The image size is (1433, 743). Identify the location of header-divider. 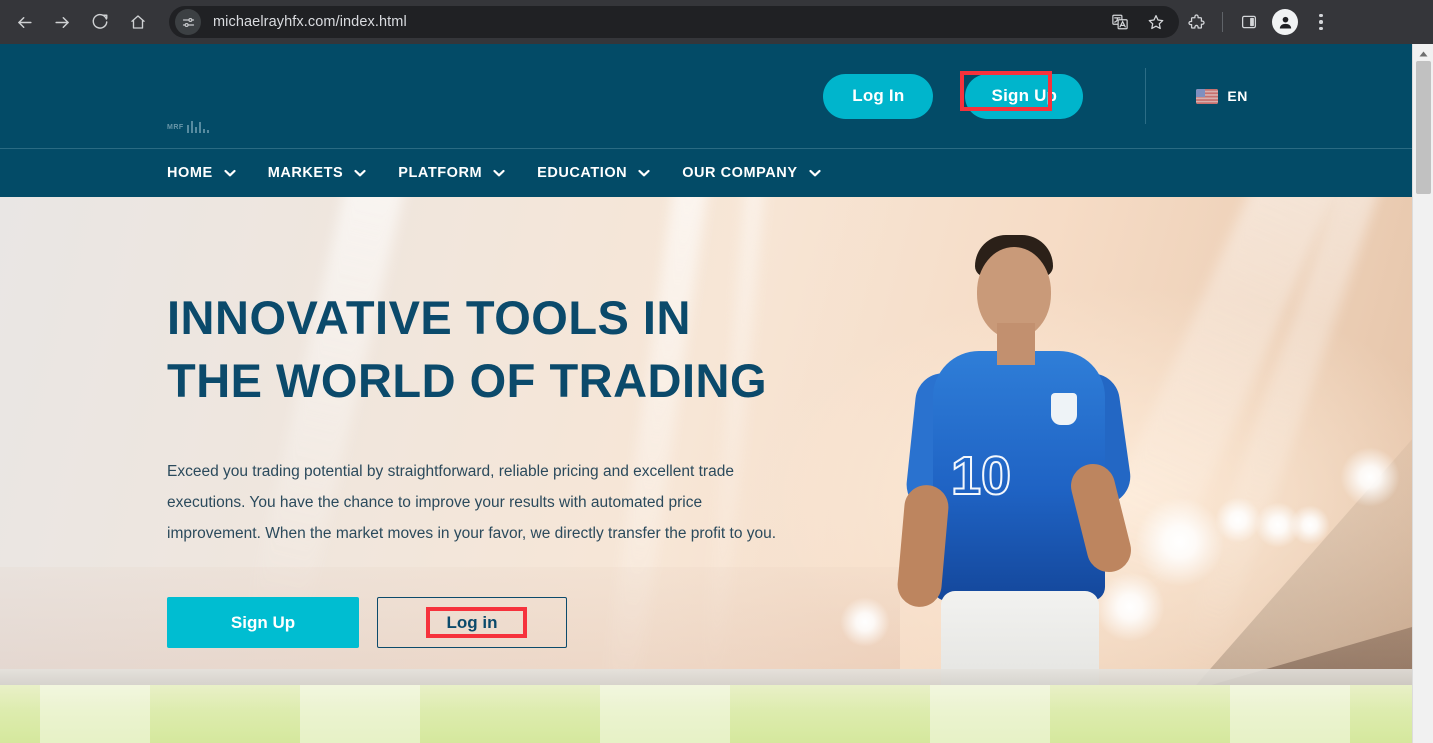
(1146, 96).